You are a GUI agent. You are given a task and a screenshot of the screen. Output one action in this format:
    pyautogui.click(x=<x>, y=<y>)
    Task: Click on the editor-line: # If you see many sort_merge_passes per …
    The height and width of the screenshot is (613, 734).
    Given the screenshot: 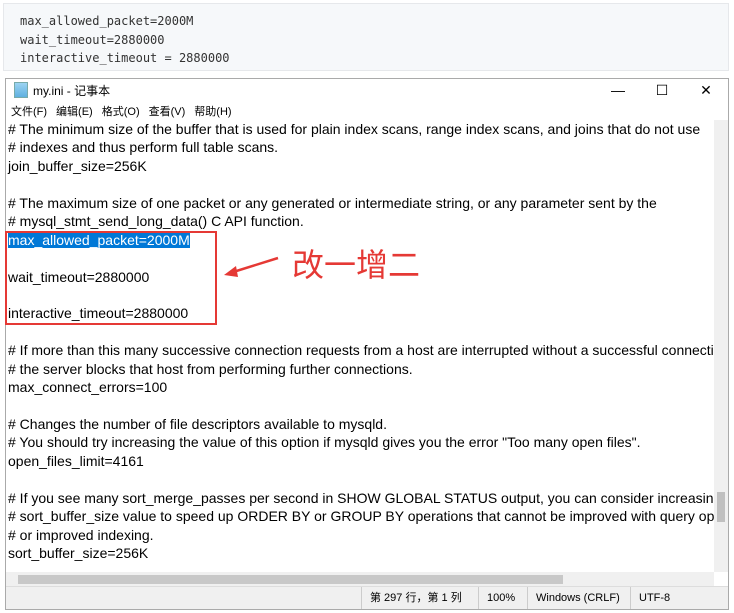 What is the action you would take?
    pyautogui.click(x=363, y=498)
    